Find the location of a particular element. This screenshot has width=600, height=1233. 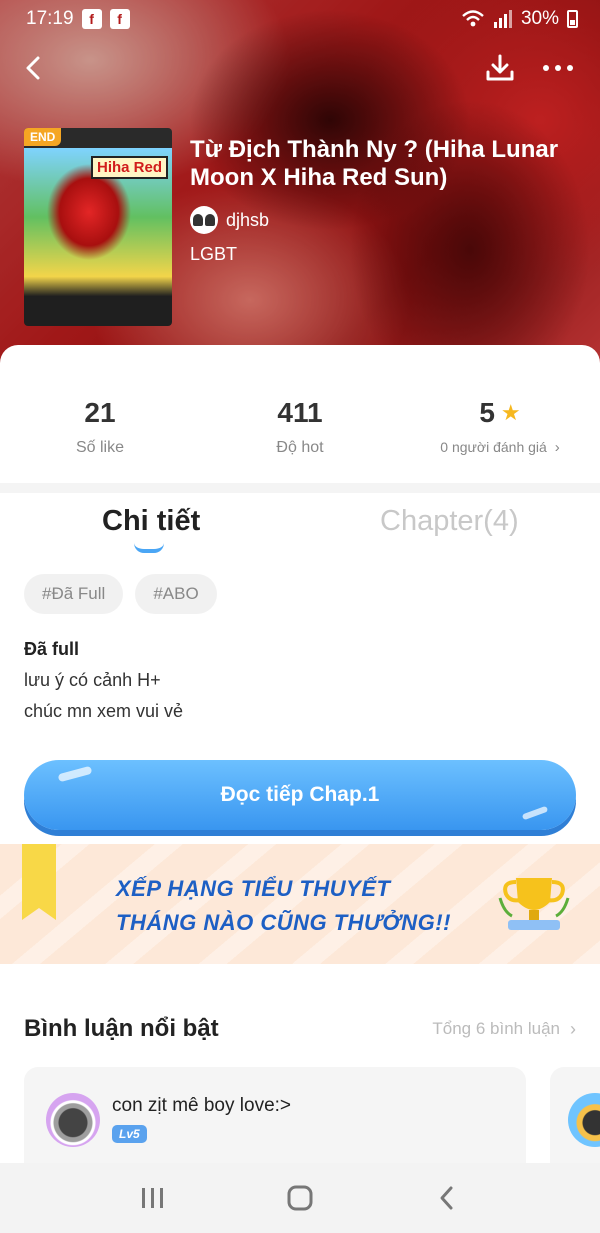

download-icon is located at coordinates (500, 67).